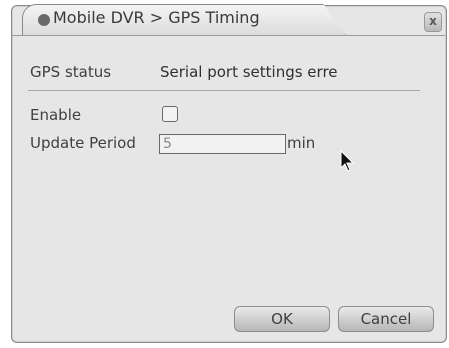 Image resolution: width=449 pixels, height=348 pixels. Describe the element at coordinates (83, 143) in the screenshot. I see `update-period-label: Update Period` at that location.